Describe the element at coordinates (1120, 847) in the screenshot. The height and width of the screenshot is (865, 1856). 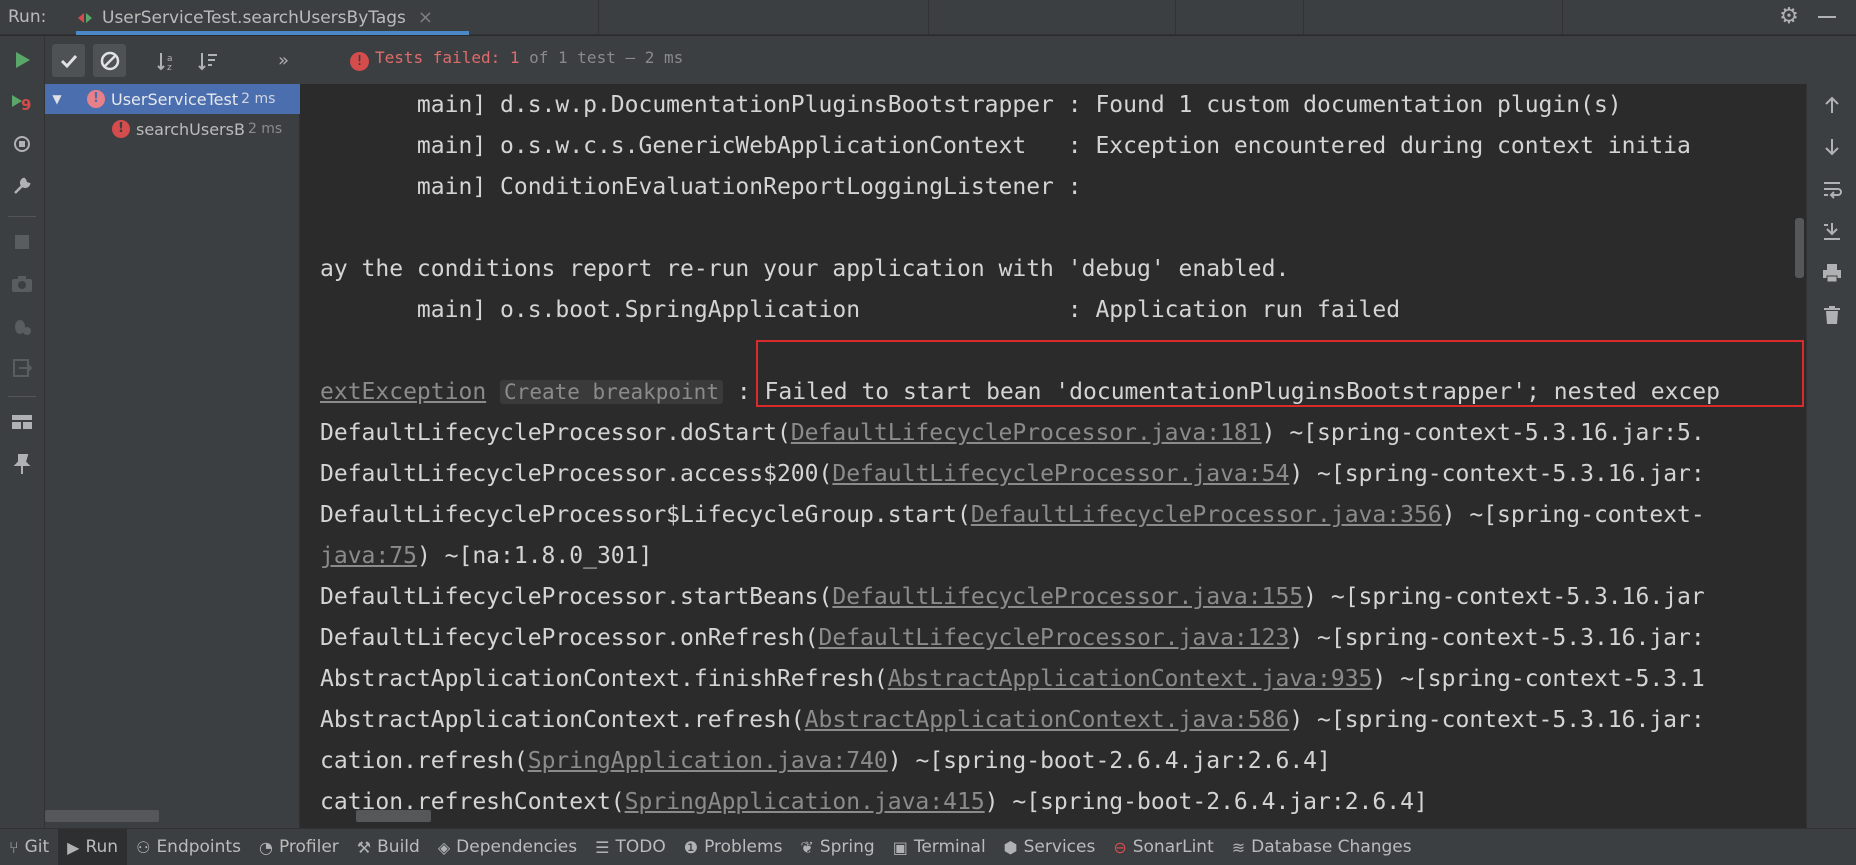
I see `sonarlint-icon: ⊖` at that location.